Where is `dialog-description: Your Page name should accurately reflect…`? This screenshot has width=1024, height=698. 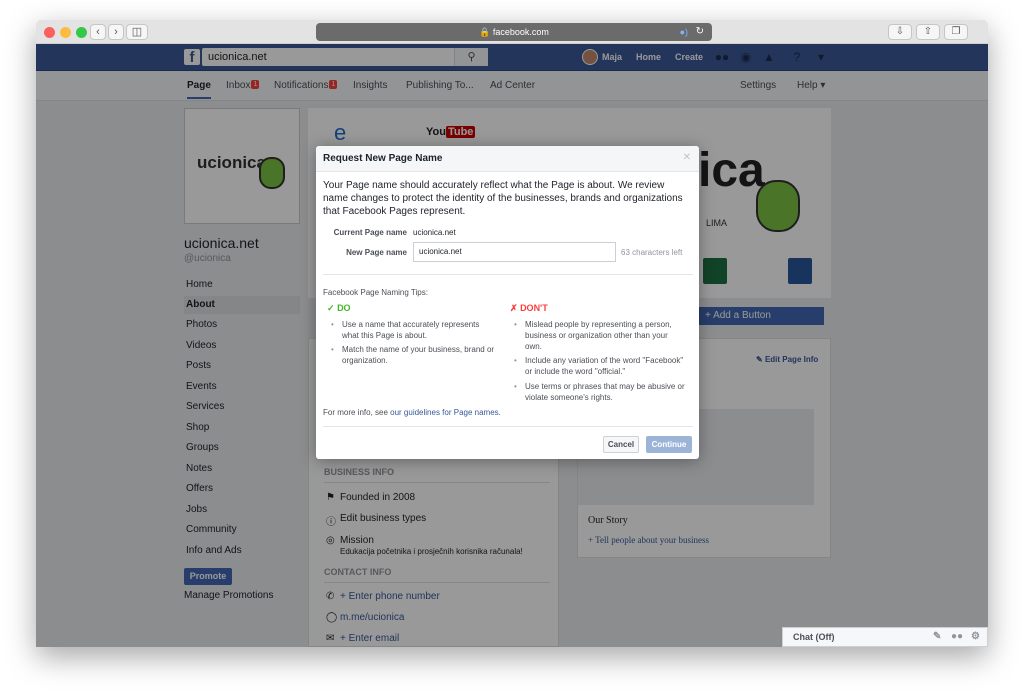
dialog-description: Your Page name should accurately reflect… is located at coordinates (503, 198).